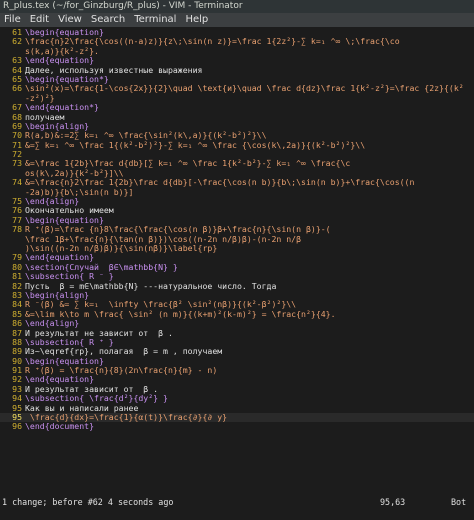 The width and height of the screenshot is (474, 520). I want to click on line-text: \frac{d}{dx}=\frac{1}{α(t)}\frac{∂}{∂ y}, so click(126, 418).